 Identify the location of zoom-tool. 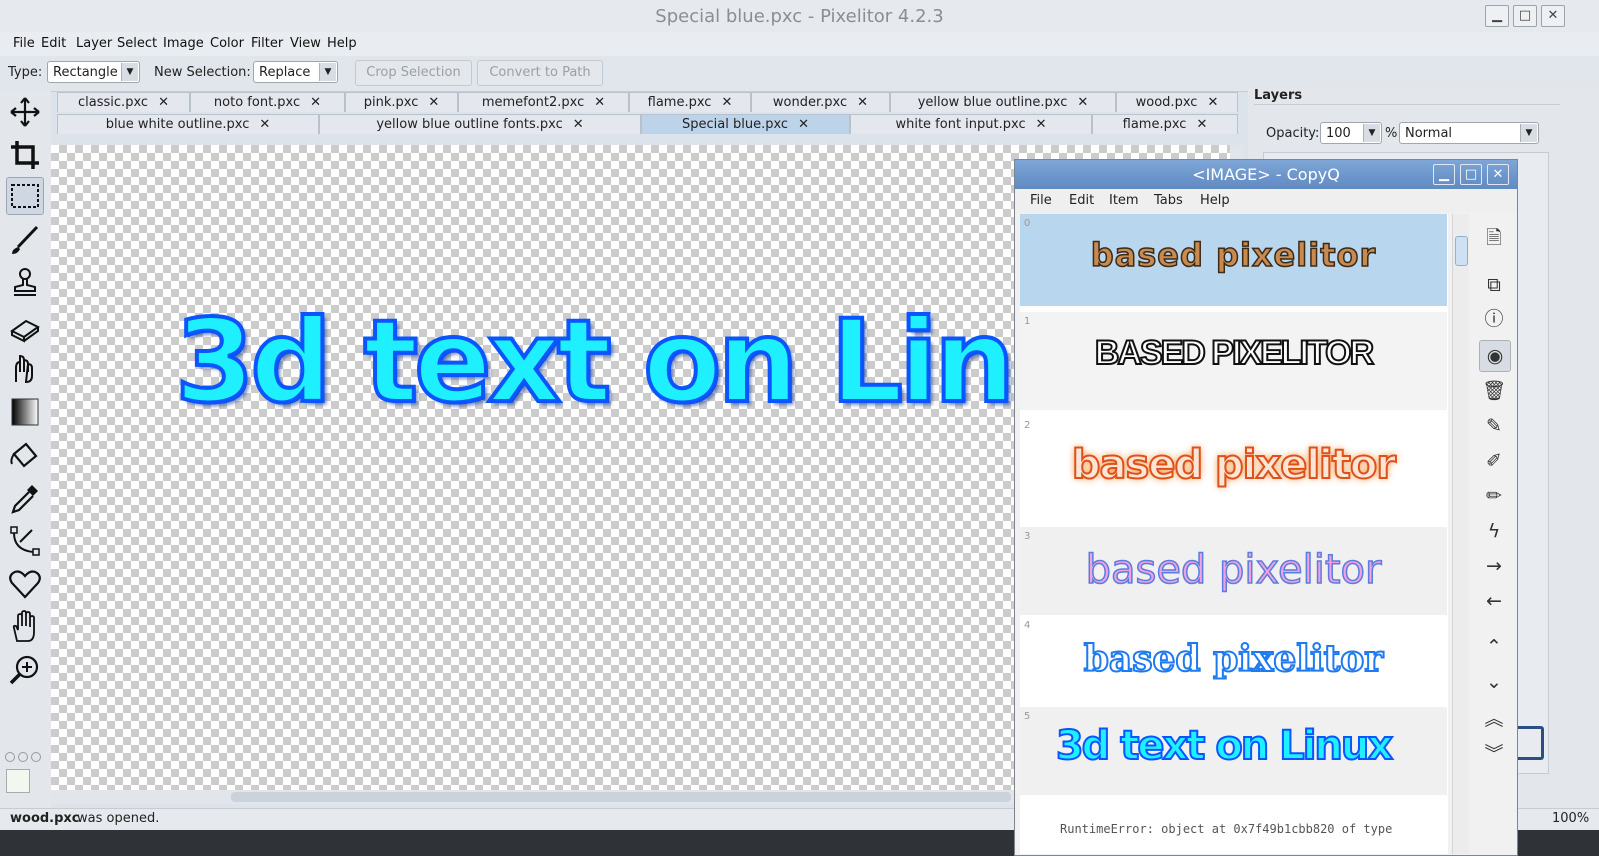
(25, 670).